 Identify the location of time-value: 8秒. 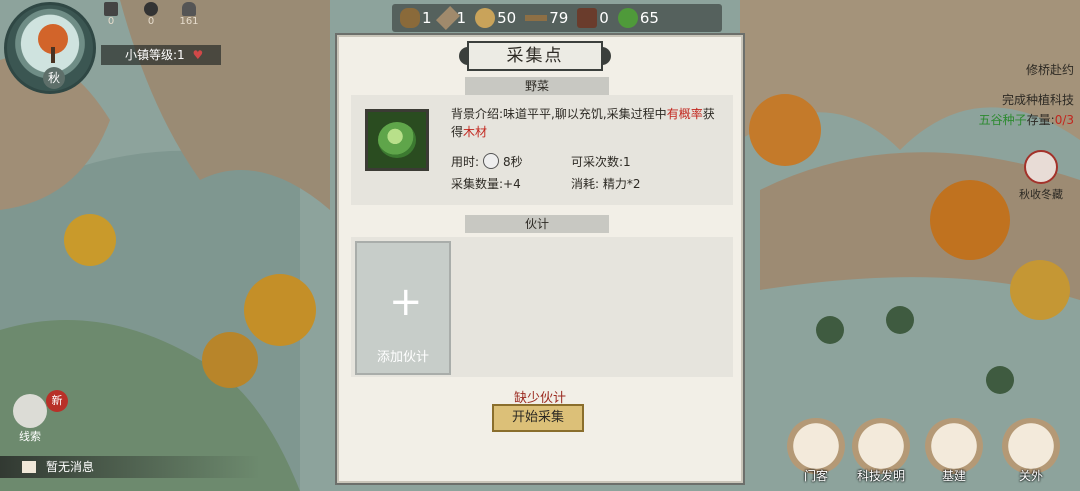
(513, 162).